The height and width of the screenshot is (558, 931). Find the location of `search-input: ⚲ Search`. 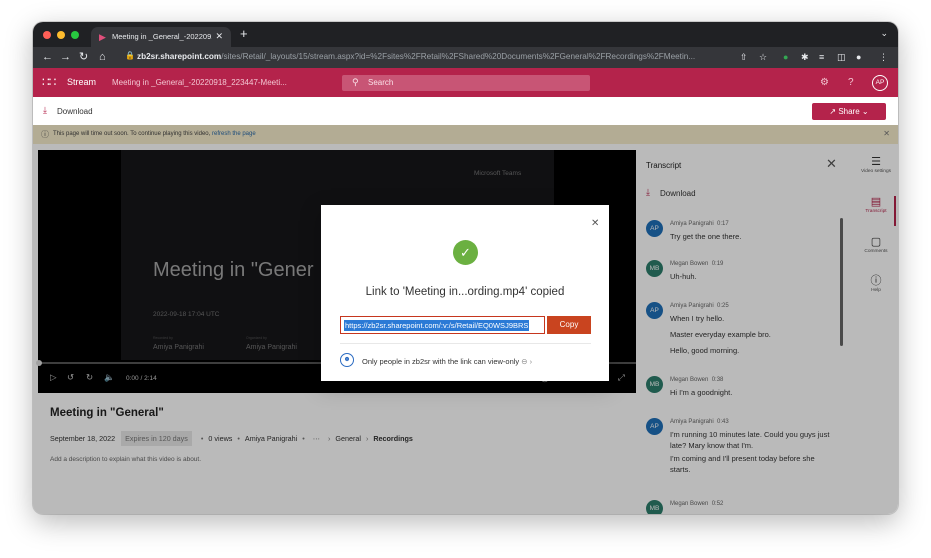

search-input: ⚲ Search is located at coordinates (466, 83).